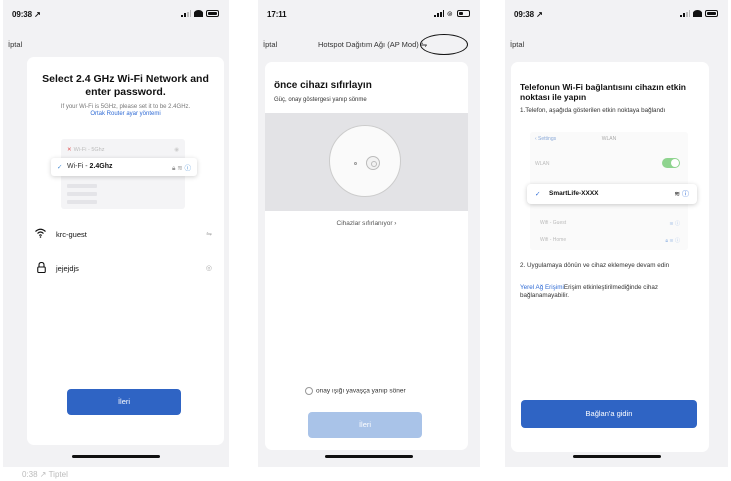 The width and height of the screenshot is (731, 481). Describe the element at coordinates (366, 223) in the screenshot. I see `reset-help-link: Cihazlar sıfırlanıyor ›` at that location.